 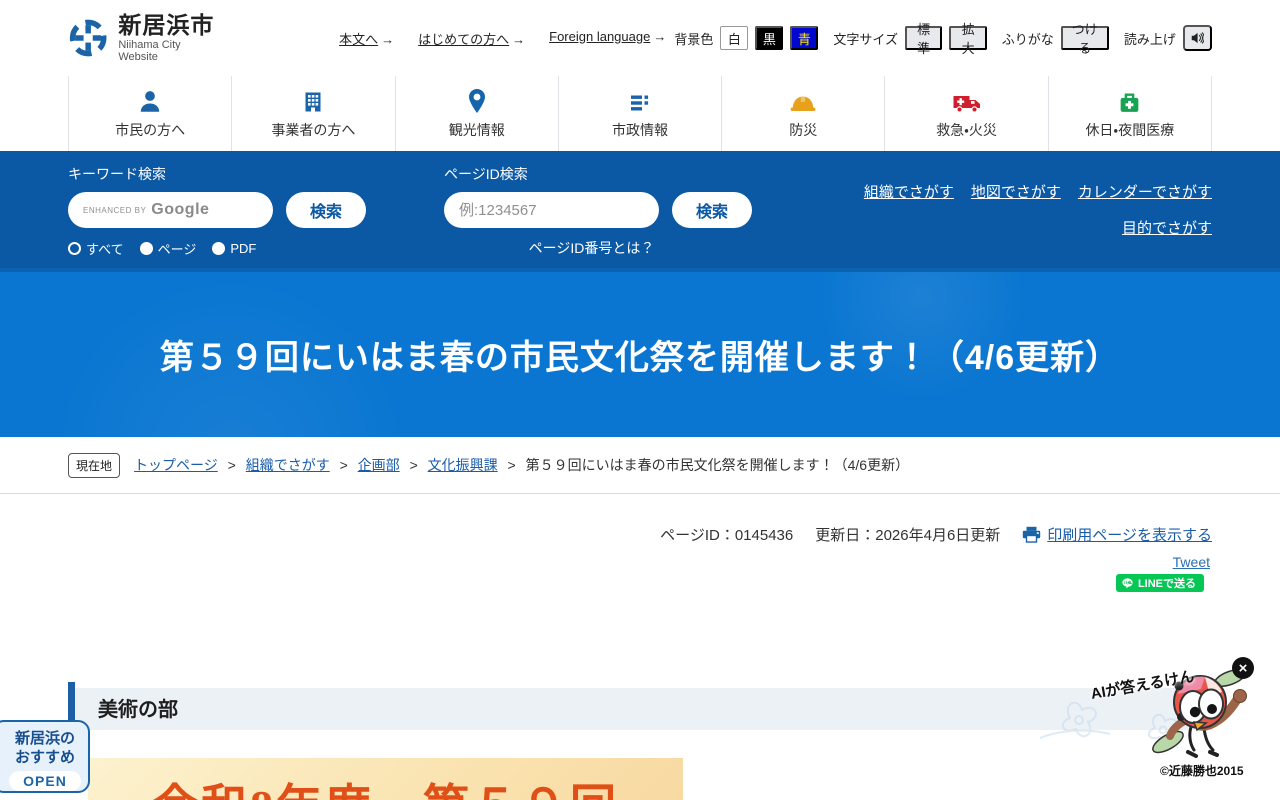 What do you see at coordinates (769, 38) in the screenshot?
I see `bg-black-button: 黒` at bounding box center [769, 38].